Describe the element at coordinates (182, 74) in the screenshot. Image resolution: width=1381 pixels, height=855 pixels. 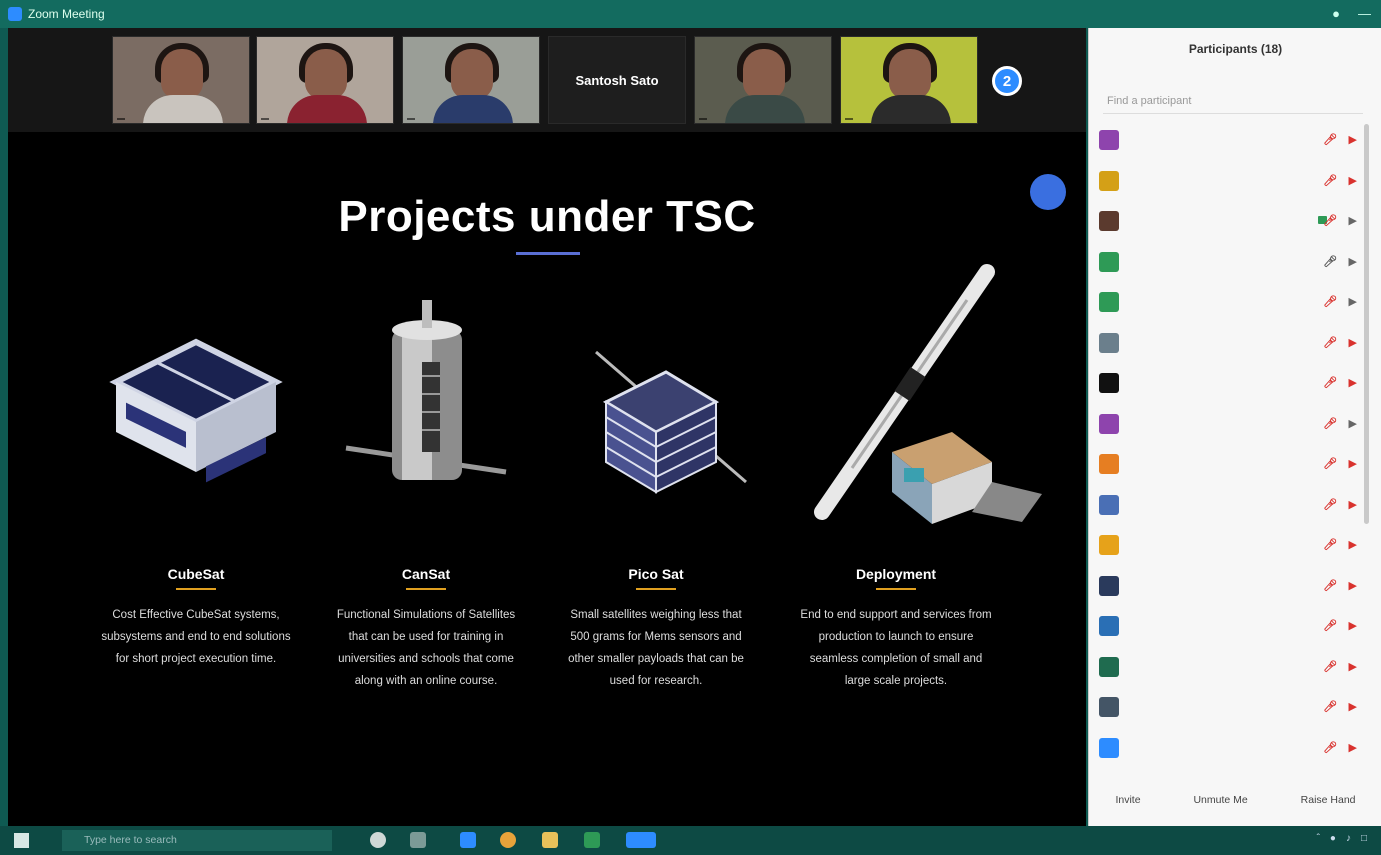
I see `participant-face` at that location.